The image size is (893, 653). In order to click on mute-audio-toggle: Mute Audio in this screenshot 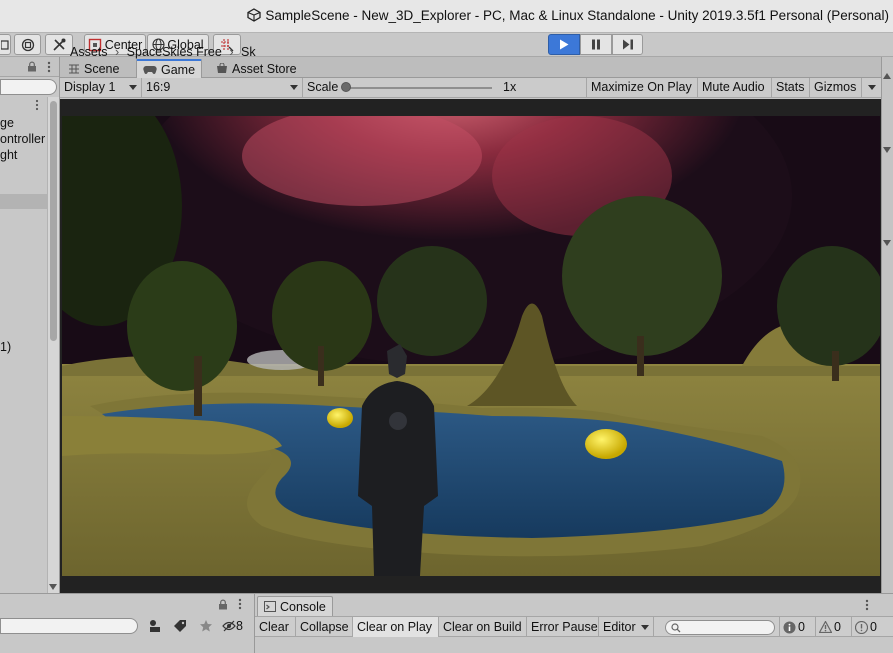, I will do `click(735, 87)`.